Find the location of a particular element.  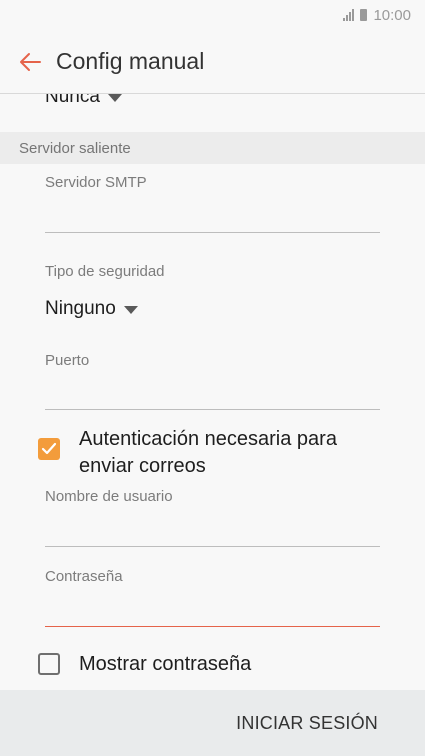

username-label: Nombre de usuario is located at coordinates (109, 496).